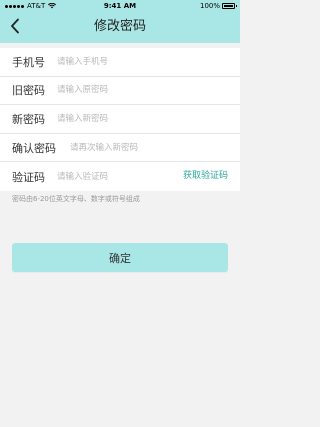  What do you see at coordinates (120, 257) in the screenshot?
I see `confirm-button: 确定` at bounding box center [120, 257].